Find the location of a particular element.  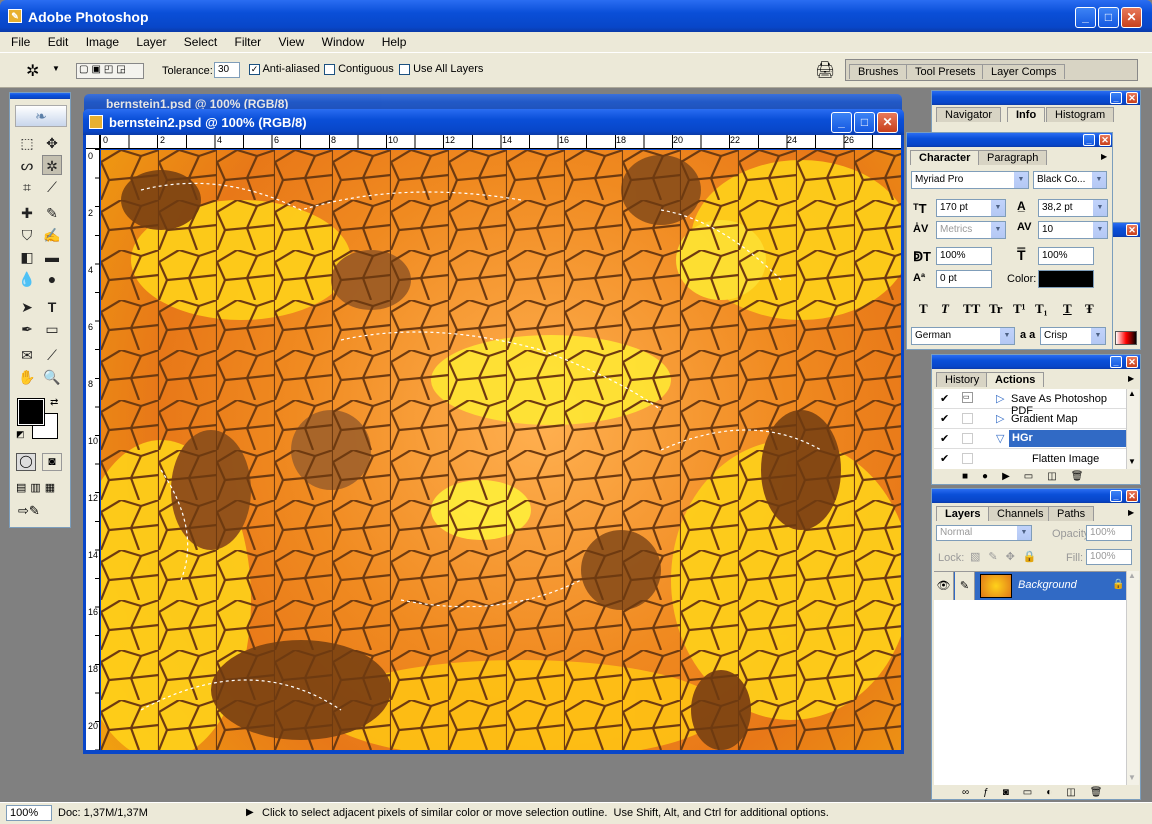

horizontal-scale-input: 100% is located at coordinates (1066, 256).